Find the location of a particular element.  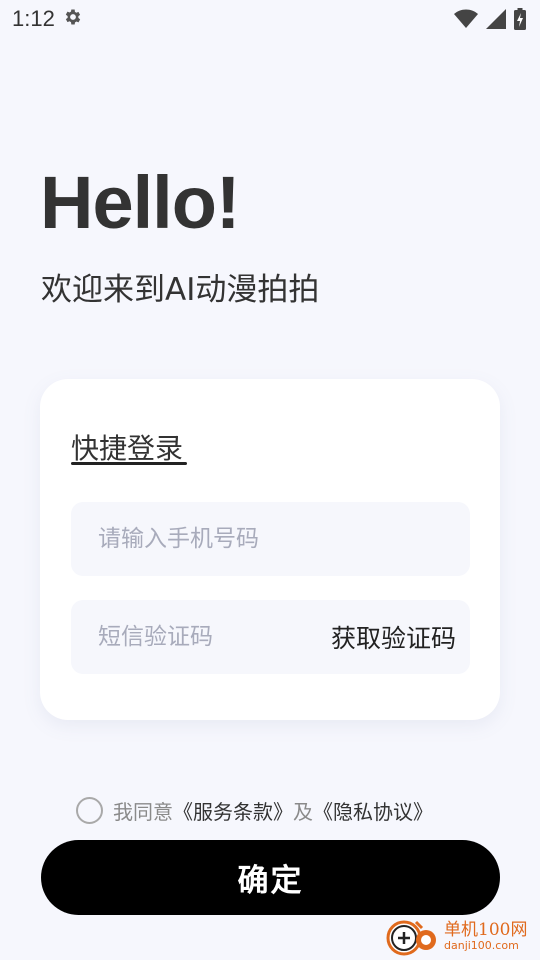

tab-quick-login: 快捷登录 is located at coordinates (127, 447).